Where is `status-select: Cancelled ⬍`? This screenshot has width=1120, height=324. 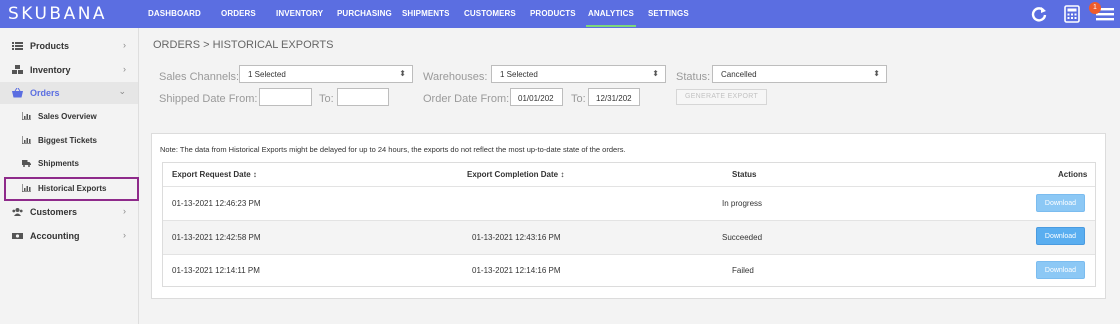 status-select: Cancelled ⬍ is located at coordinates (799, 74).